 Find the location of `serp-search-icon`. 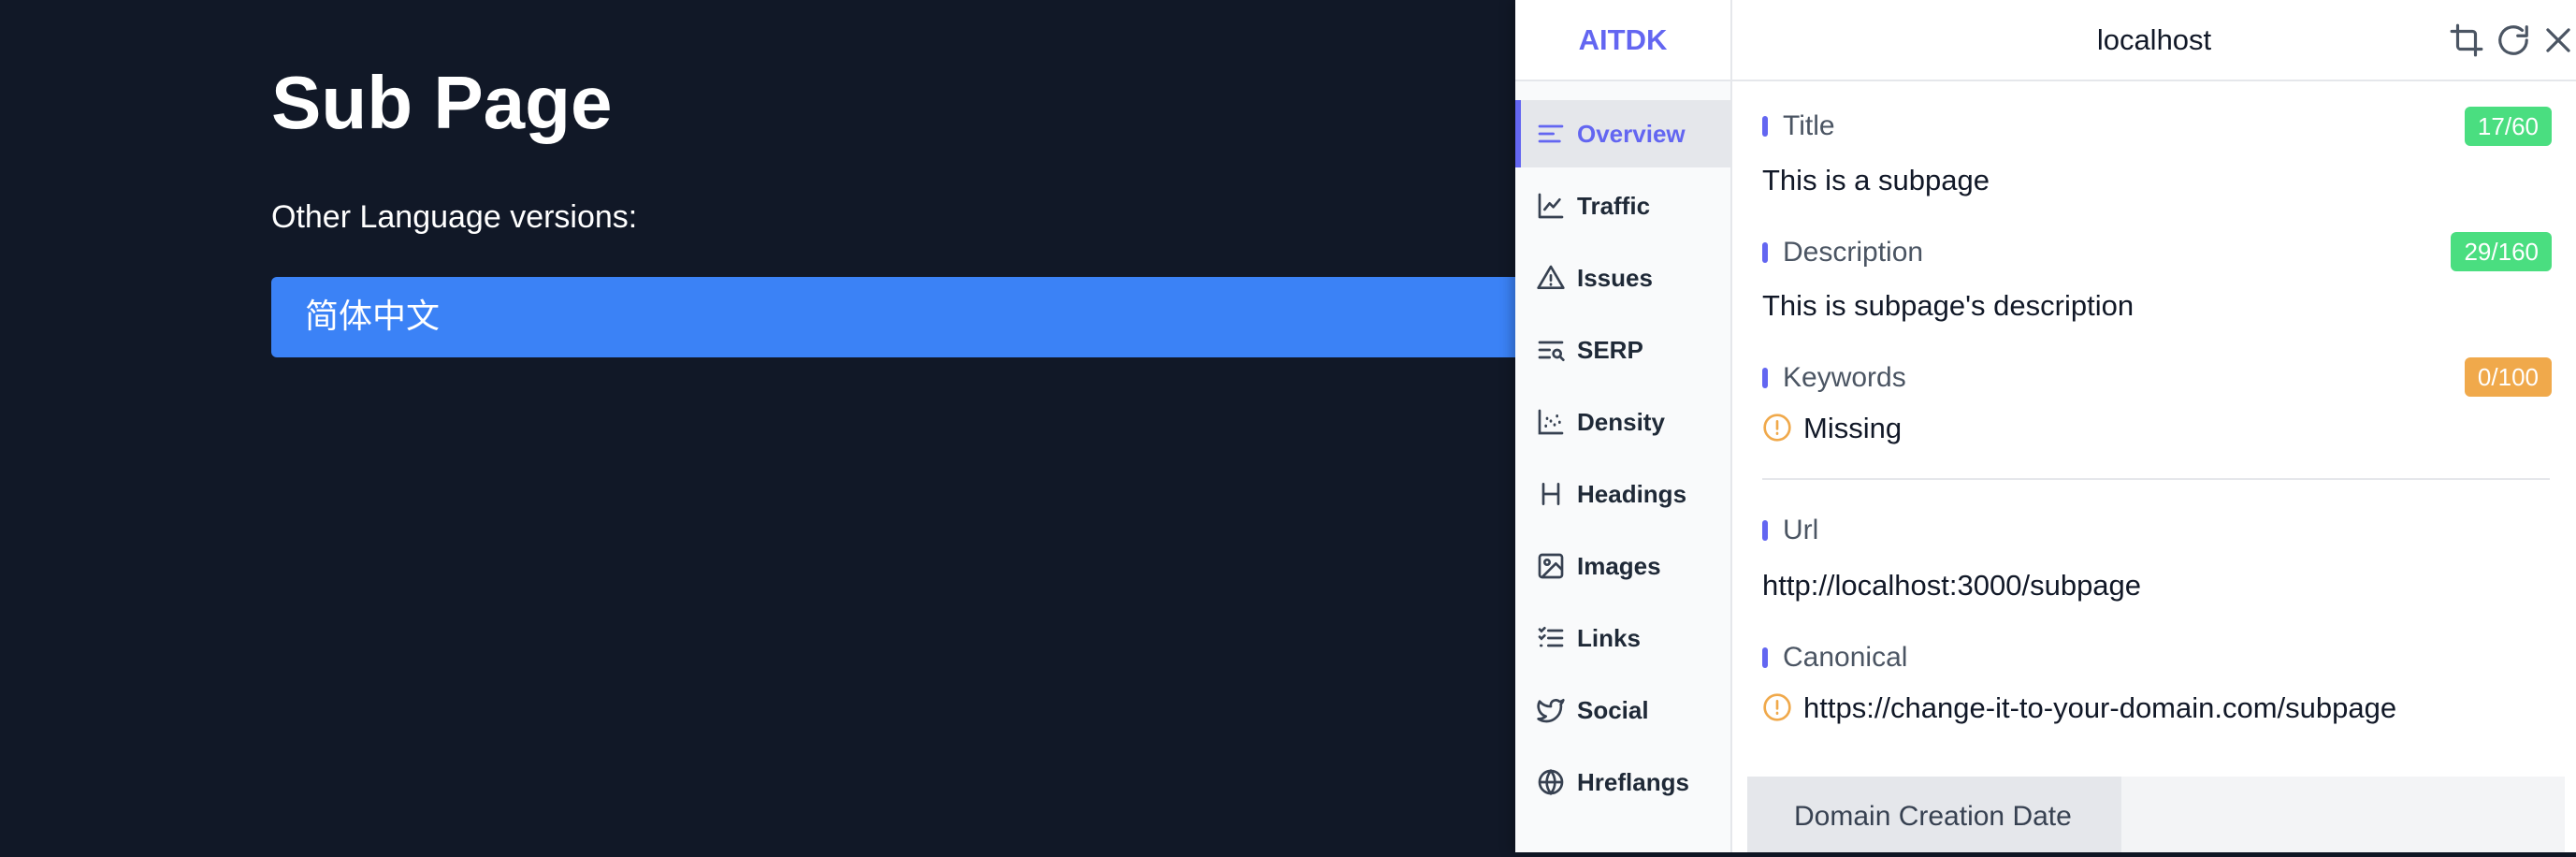

serp-search-icon is located at coordinates (1551, 350).